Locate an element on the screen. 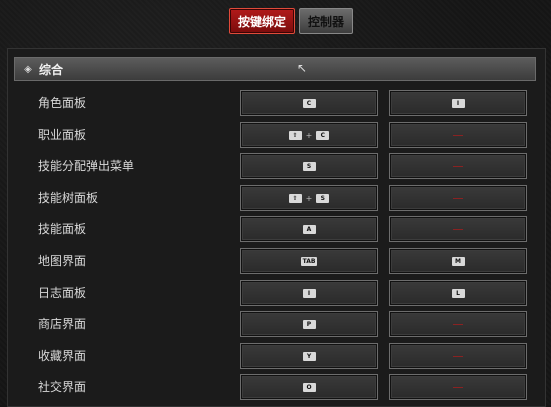 This screenshot has height=407, width=551. tab-bar: 按键绑定 控制器 is located at coordinates (291, 21).